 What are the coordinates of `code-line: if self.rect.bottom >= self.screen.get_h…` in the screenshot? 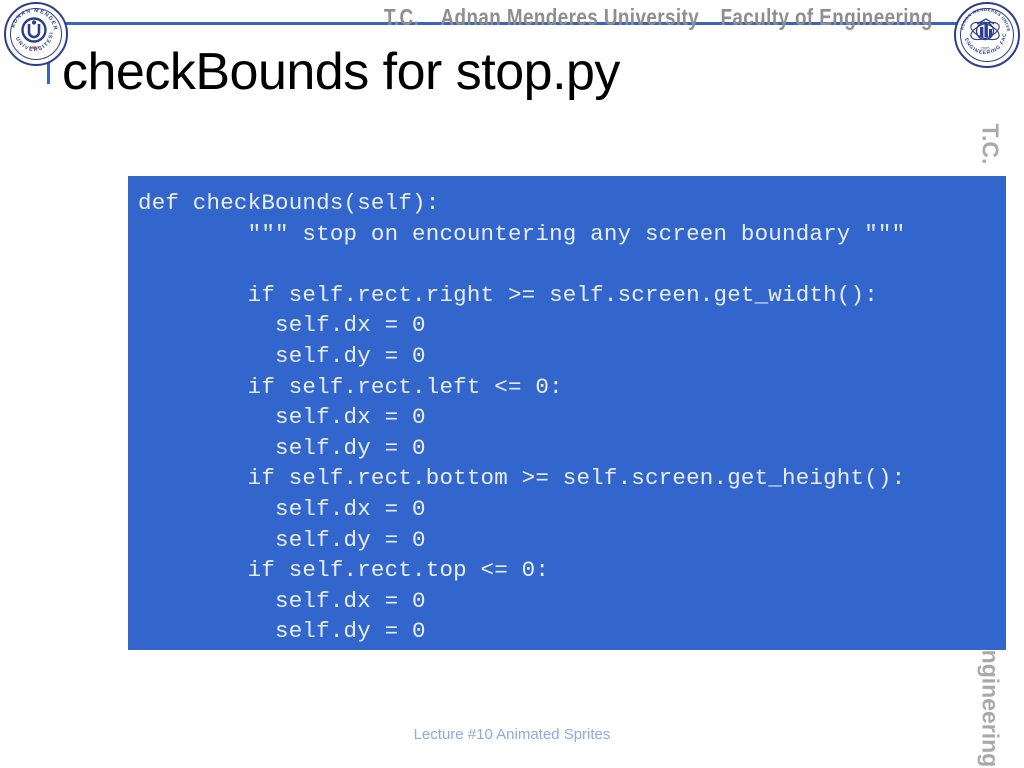 It's located at (522, 478).